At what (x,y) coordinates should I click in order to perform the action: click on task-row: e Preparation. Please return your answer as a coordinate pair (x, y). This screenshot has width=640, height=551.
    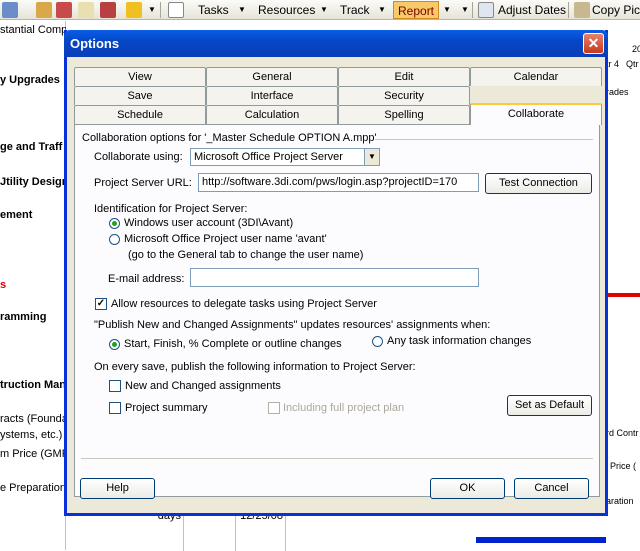
    Looking at the image, I should click on (33, 488).